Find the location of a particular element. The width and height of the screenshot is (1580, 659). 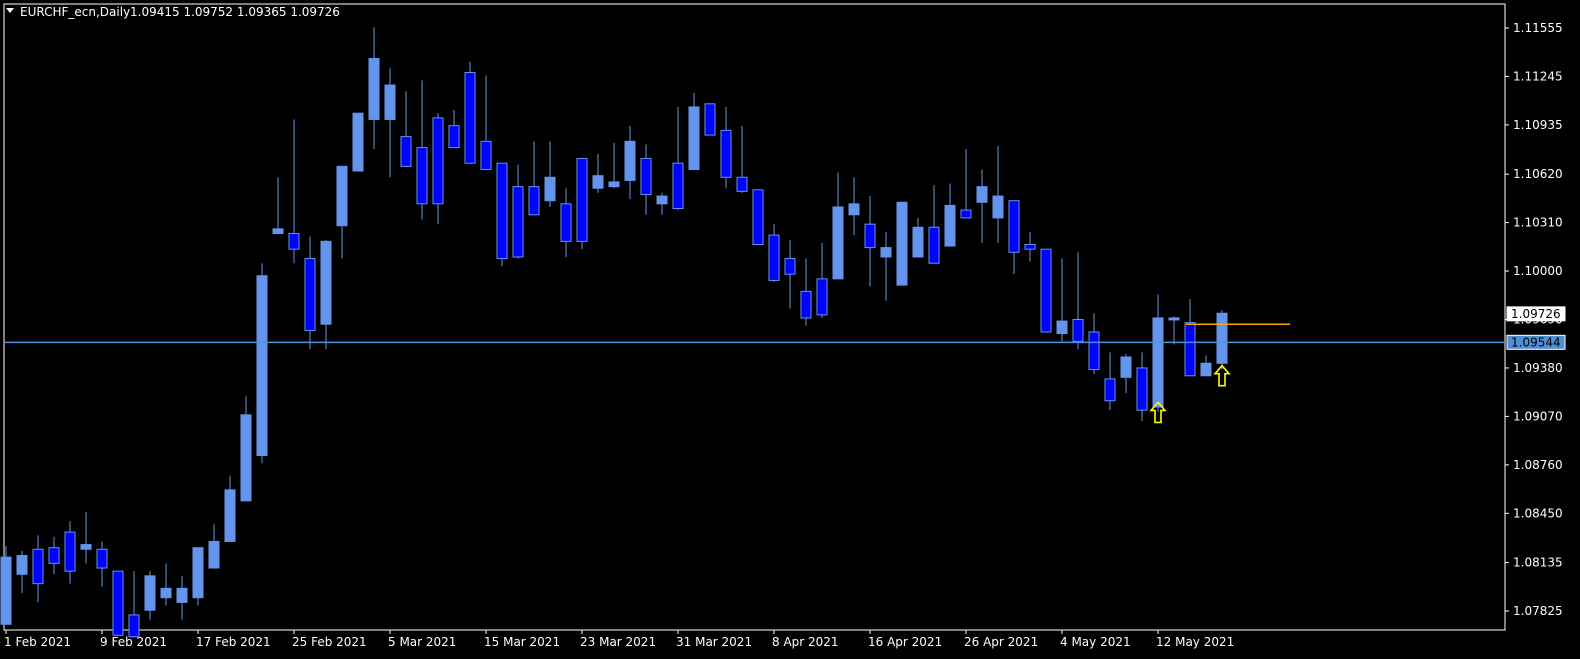

y-tick-label: 1.08760 is located at coordinates (1538, 465).